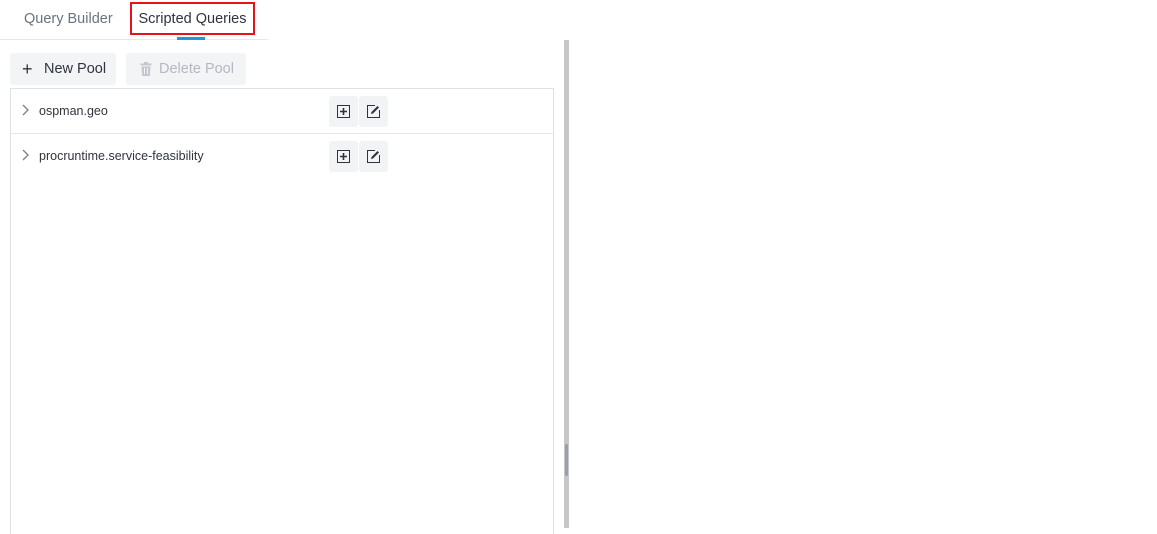 The image size is (1157, 534). Describe the element at coordinates (566, 460) in the screenshot. I see `splitter-drag-handle` at that location.